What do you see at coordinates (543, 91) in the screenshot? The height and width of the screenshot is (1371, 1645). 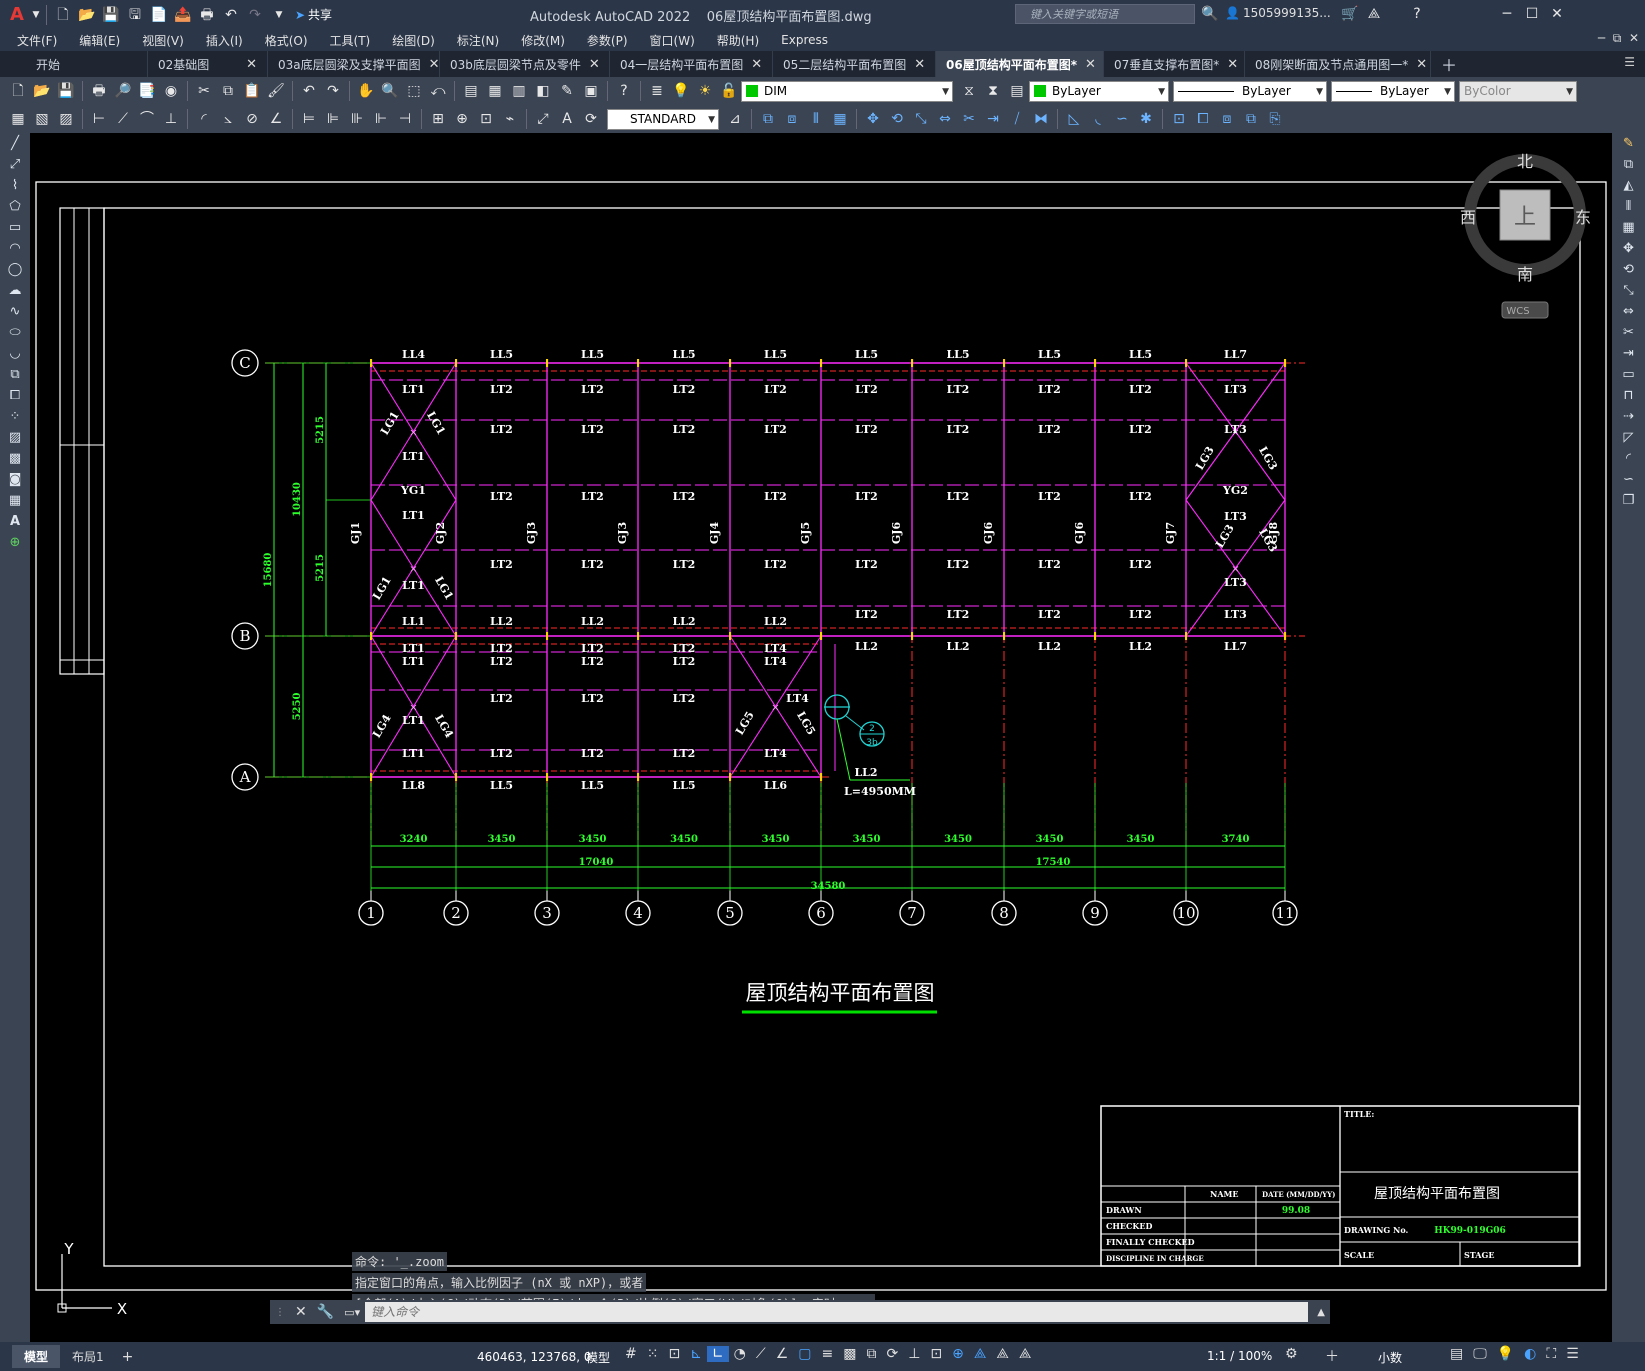 I see `sheetset-icon: ◧` at bounding box center [543, 91].